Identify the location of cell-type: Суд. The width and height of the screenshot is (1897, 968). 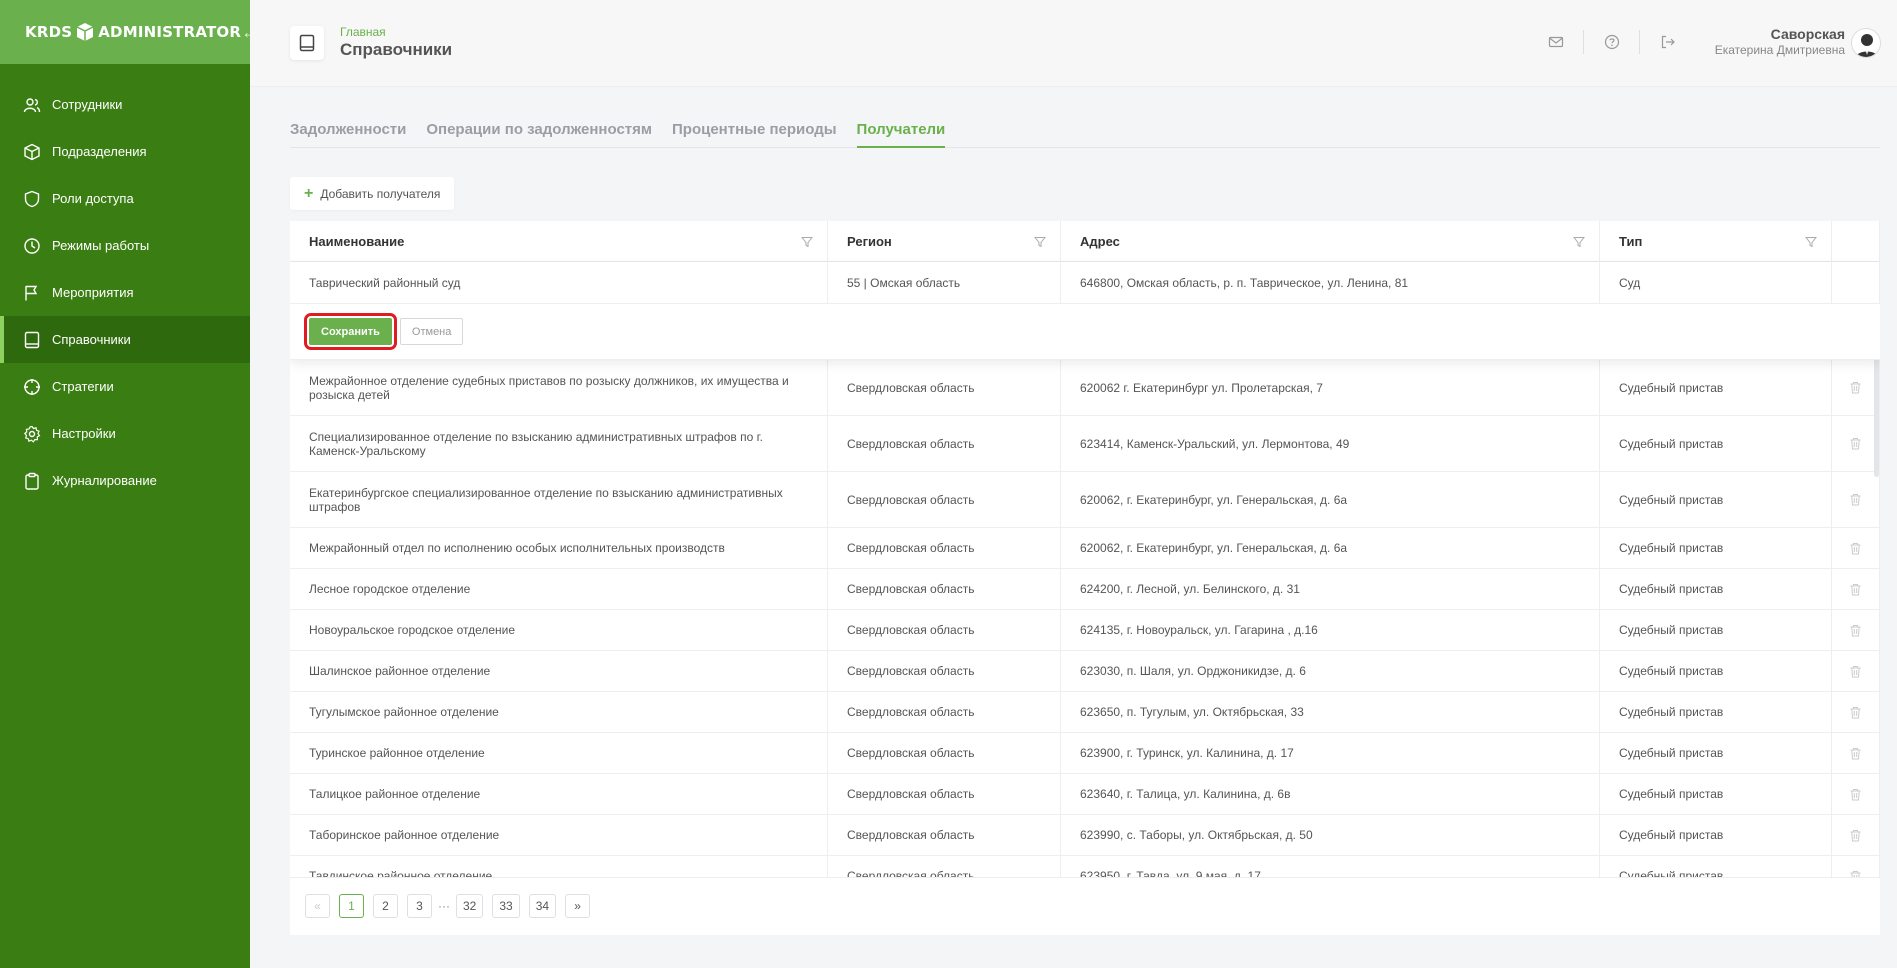
(1716, 282).